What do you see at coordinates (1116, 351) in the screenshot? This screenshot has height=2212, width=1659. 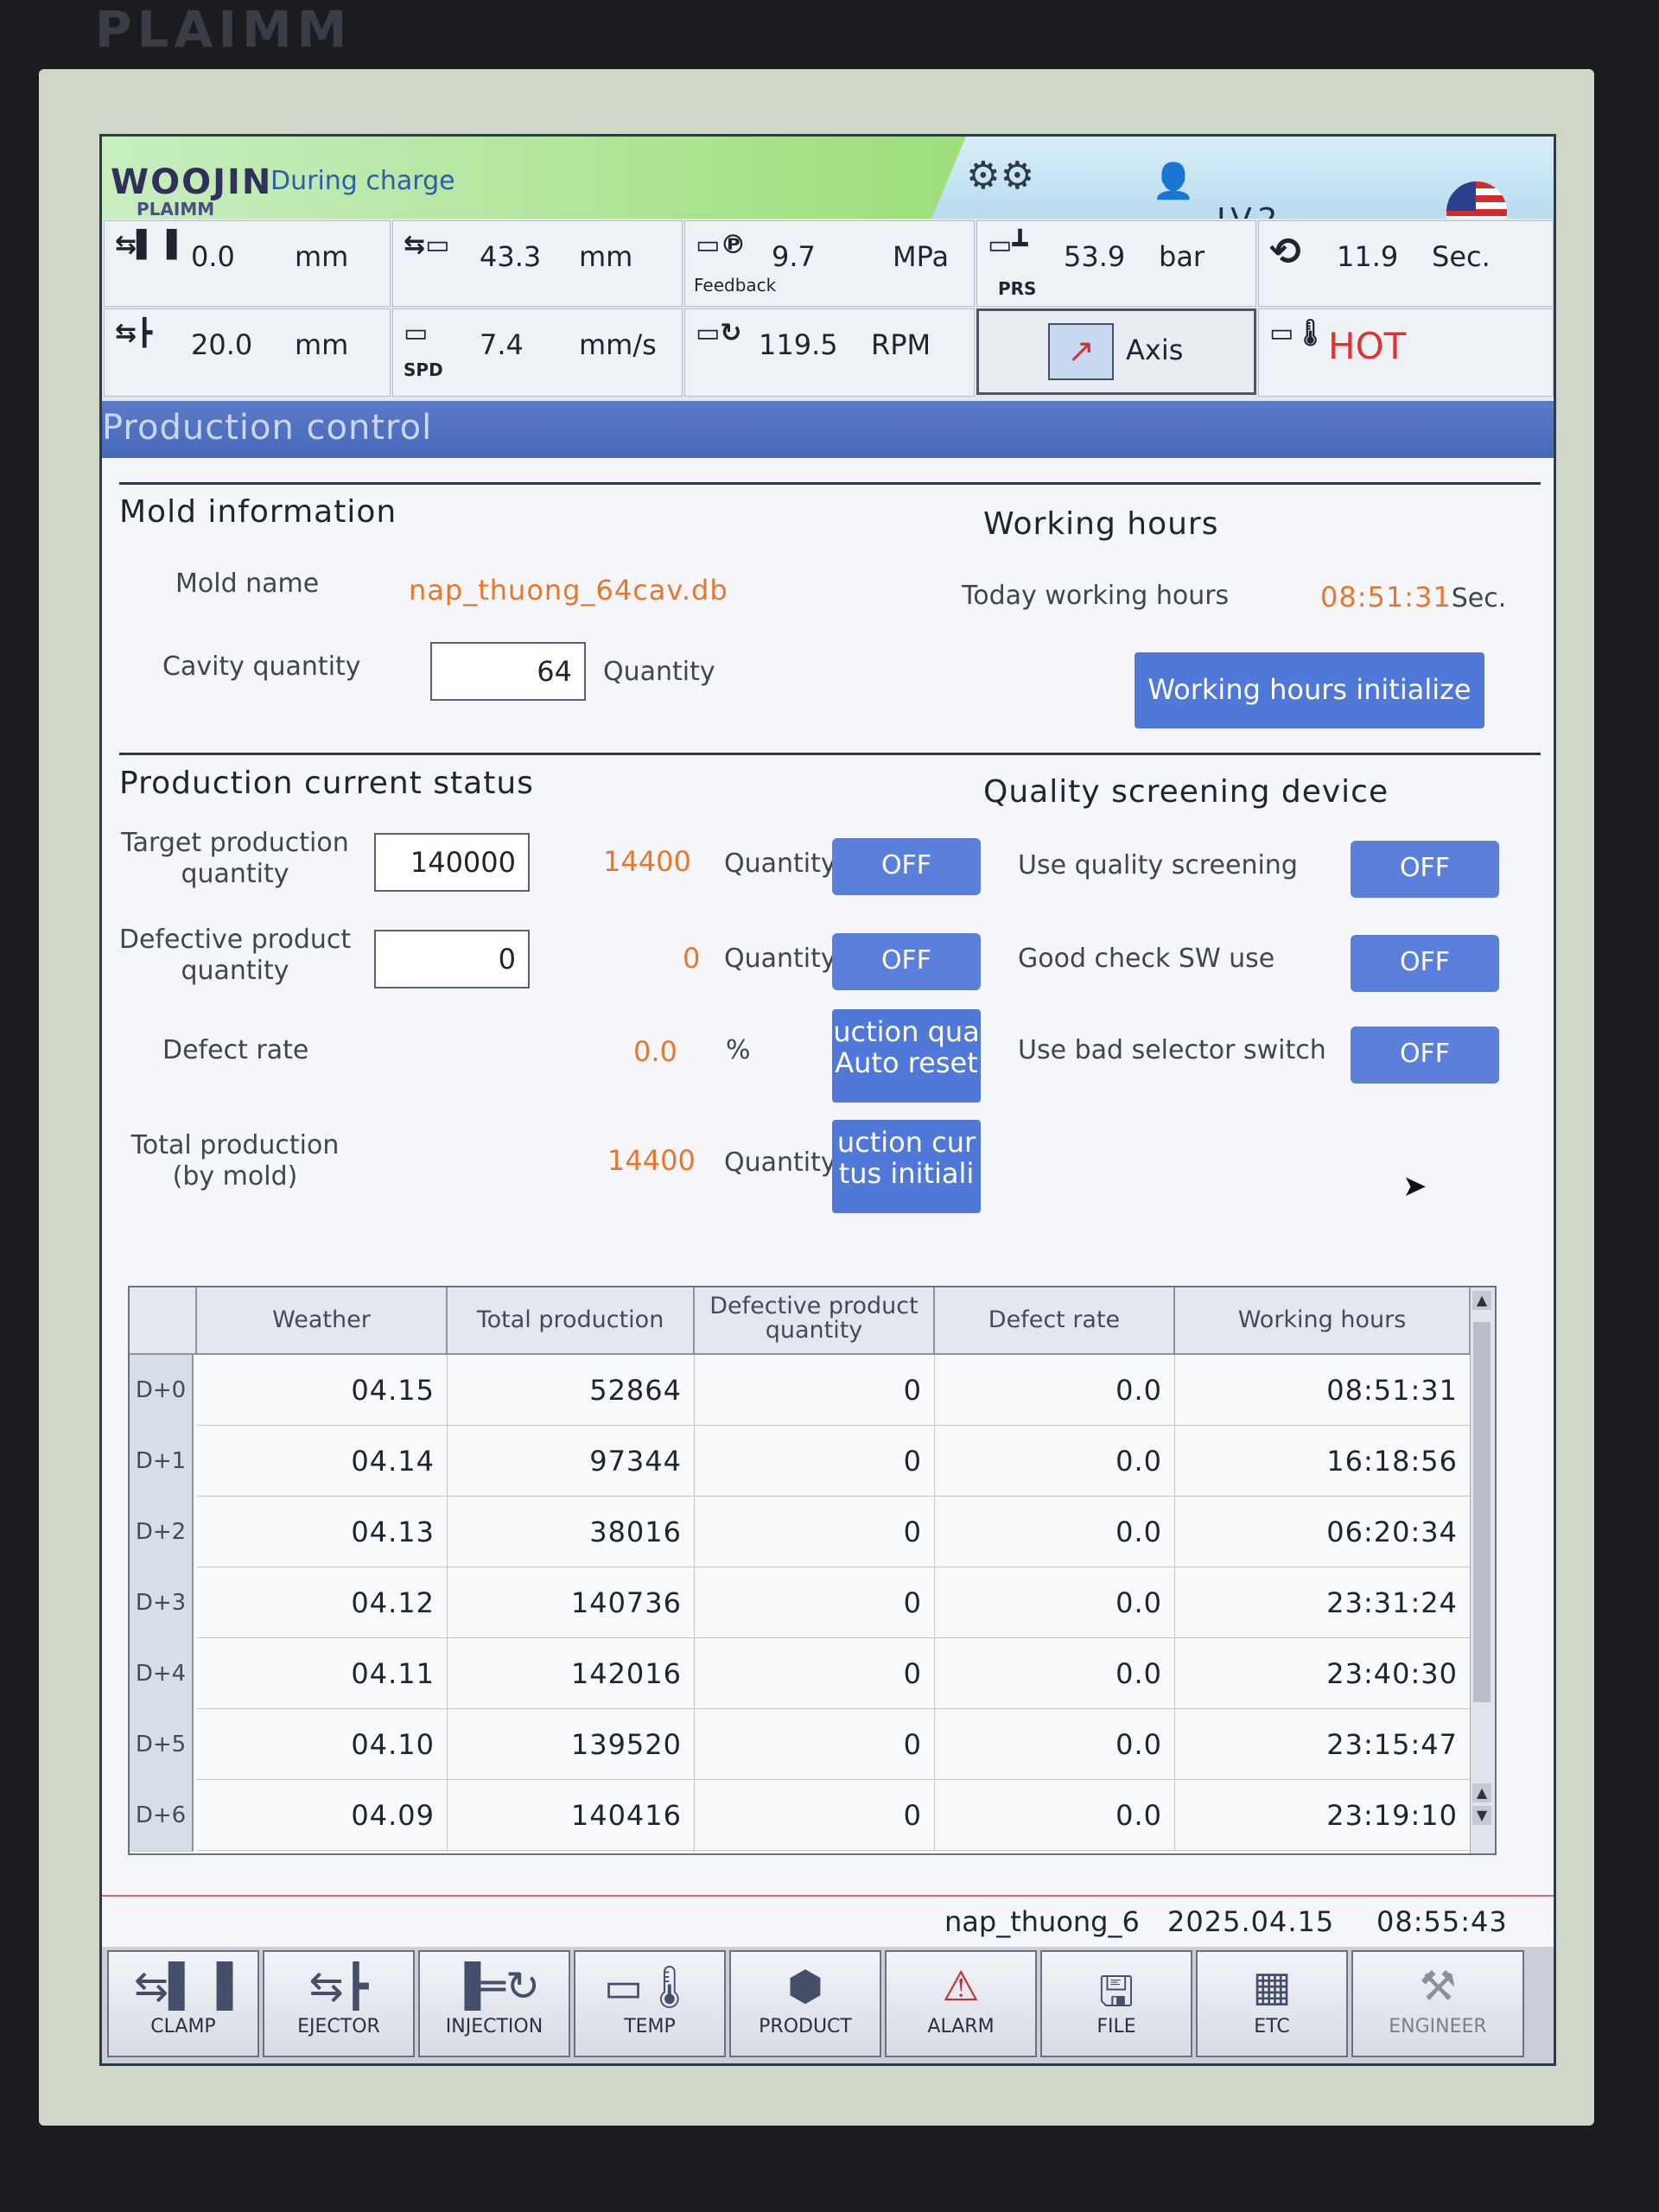 I see `axis-button: ↗ Axis` at bounding box center [1116, 351].